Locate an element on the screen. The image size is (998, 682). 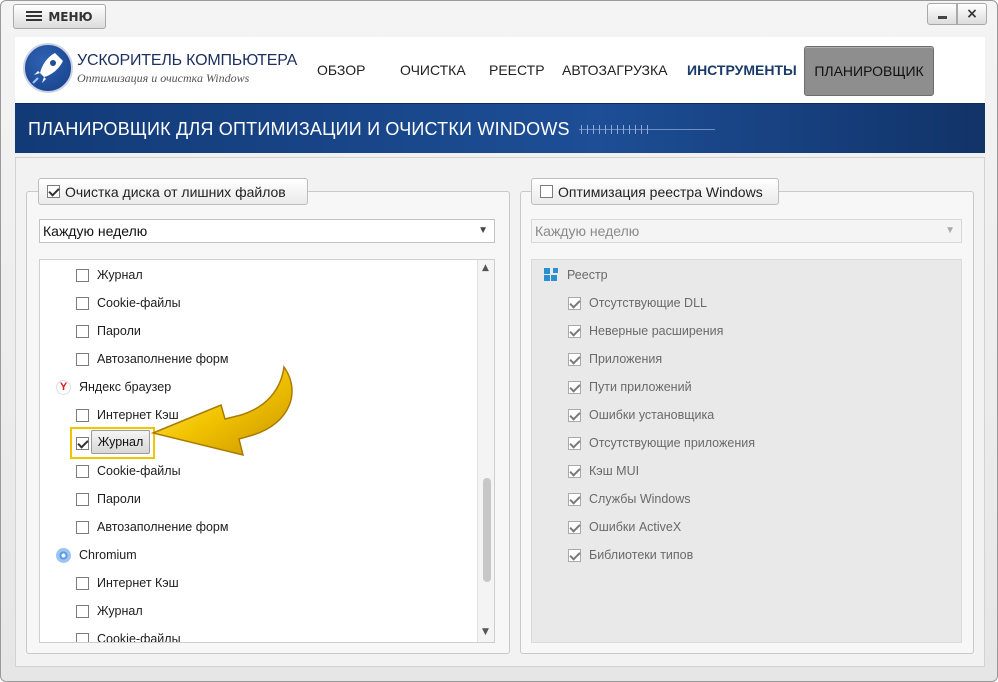
menu-button: МЕНЮ is located at coordinates (59, 16).